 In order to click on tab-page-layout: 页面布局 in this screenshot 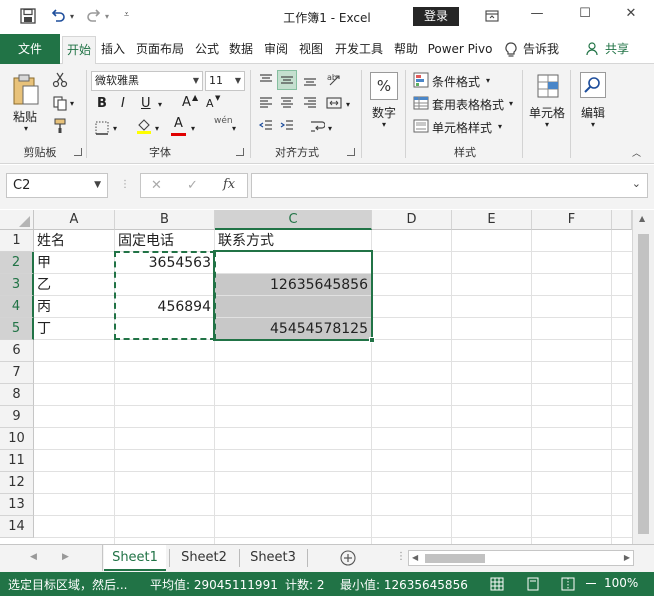, I will do `click(160, 49)`.